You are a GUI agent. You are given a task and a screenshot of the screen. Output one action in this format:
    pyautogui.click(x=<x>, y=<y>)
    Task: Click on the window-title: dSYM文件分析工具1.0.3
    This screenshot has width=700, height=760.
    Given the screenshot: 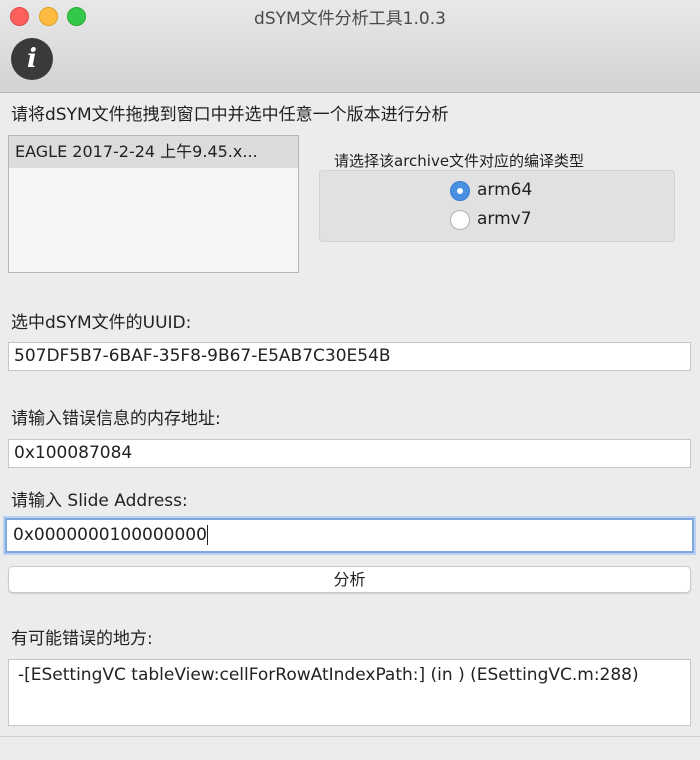 What is the action you would take?
    pyautogui.click(x=350, y=19)
    